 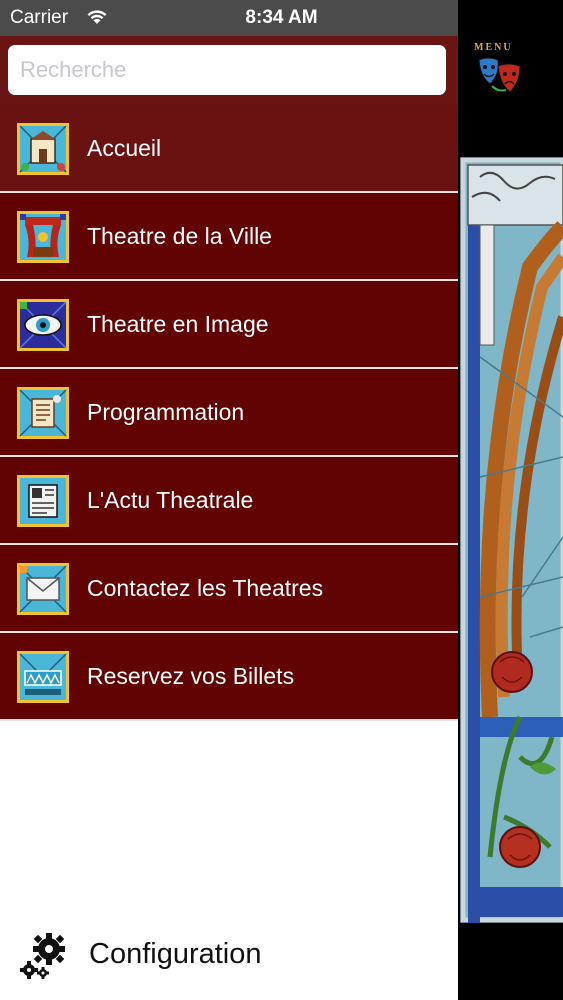 What do you see at coordinates (191, 676) in the screenshot?
I see `menu-item-label: Reservez vos Billets` at bounding box center [191, 676].